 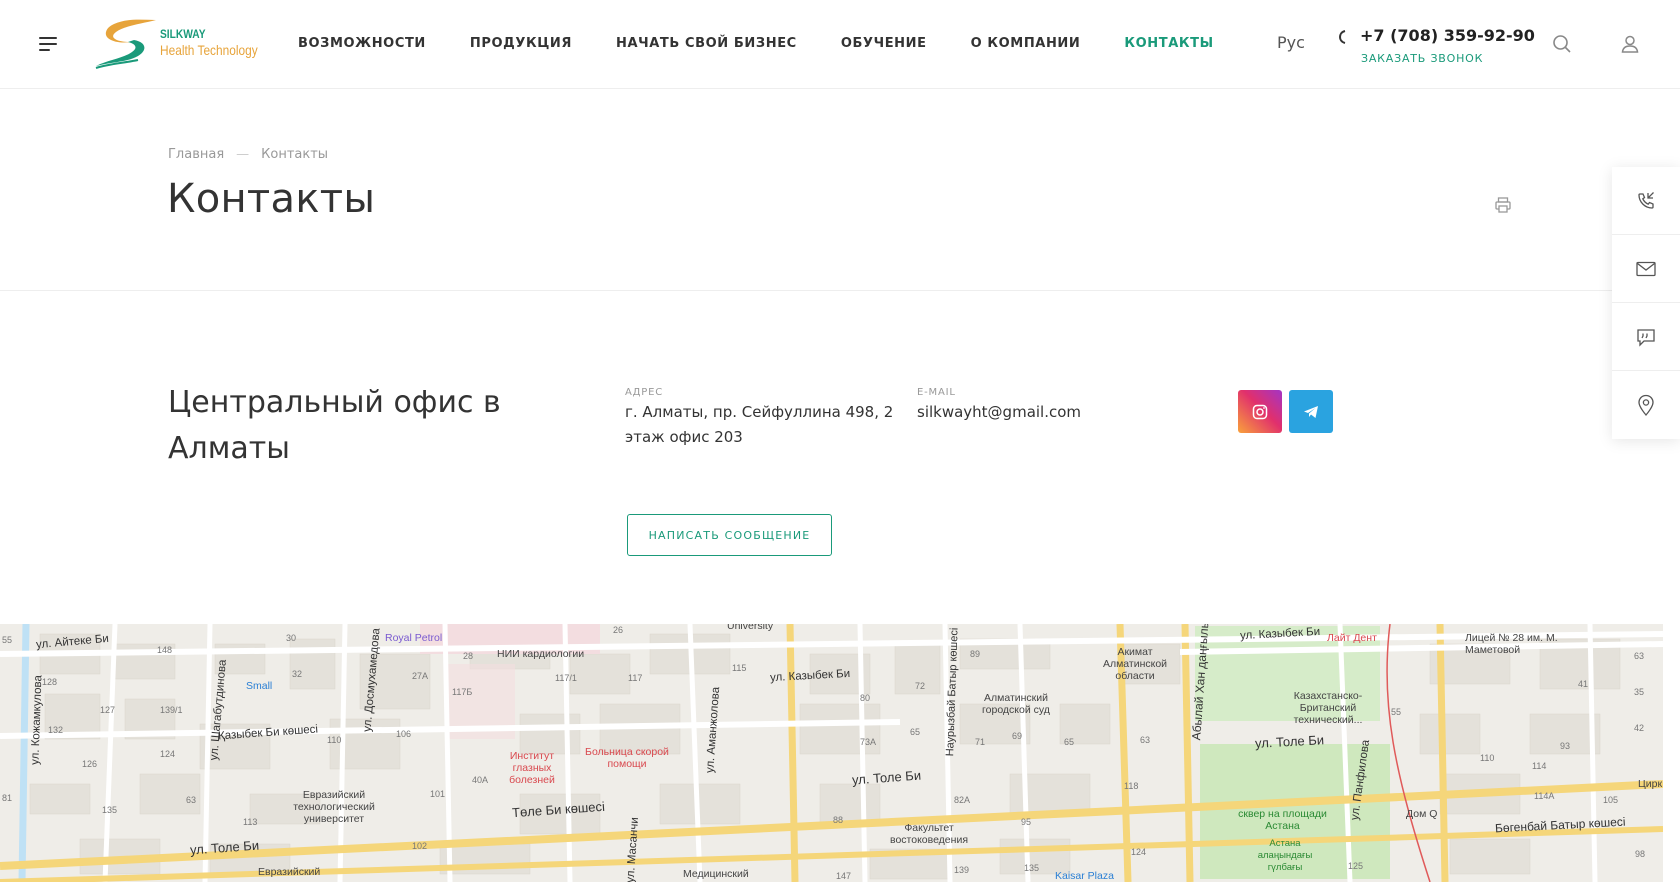 What do you see at coordinates (209, 50) in the screenshot?
I see `logo-line2: Health Technology` at bounding box center [209, 50].